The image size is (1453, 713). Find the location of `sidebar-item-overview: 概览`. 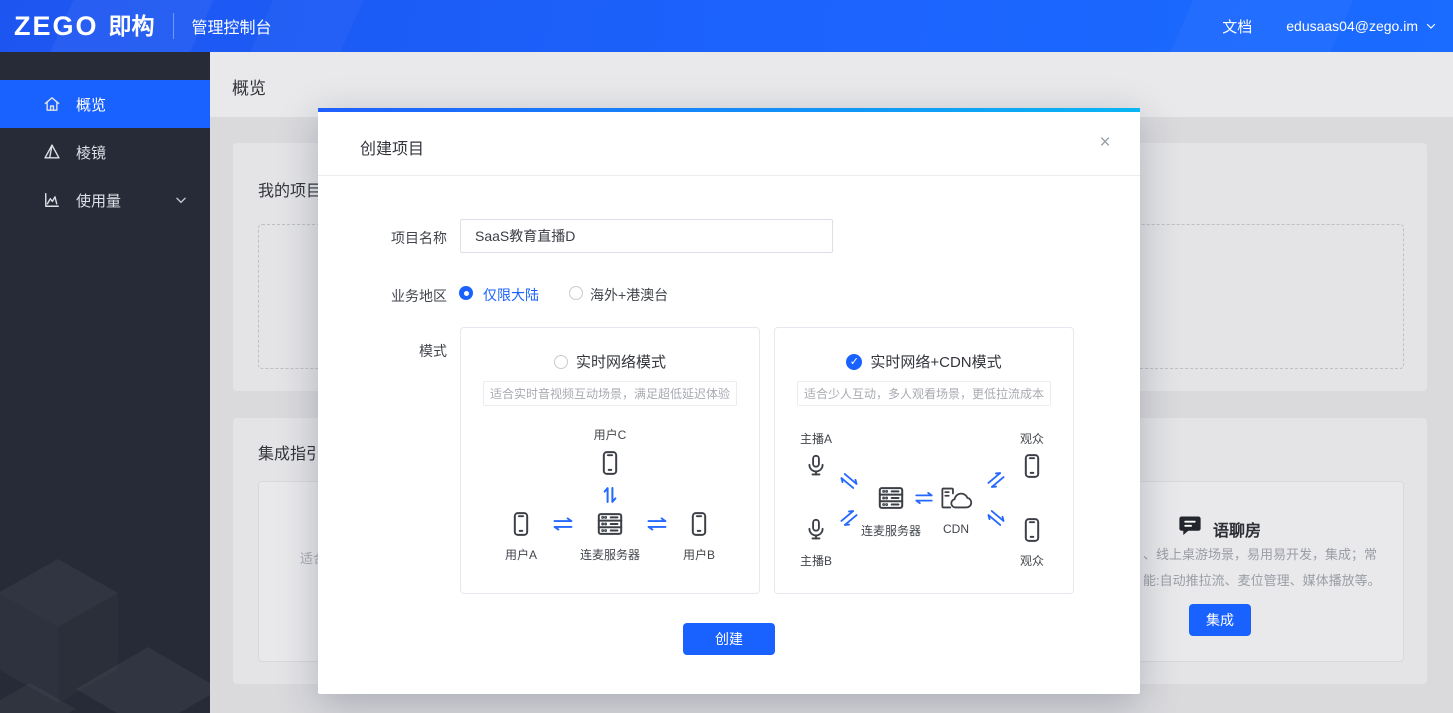

sidebar-item-overview: 概览 is located at coordinates (105, 104).